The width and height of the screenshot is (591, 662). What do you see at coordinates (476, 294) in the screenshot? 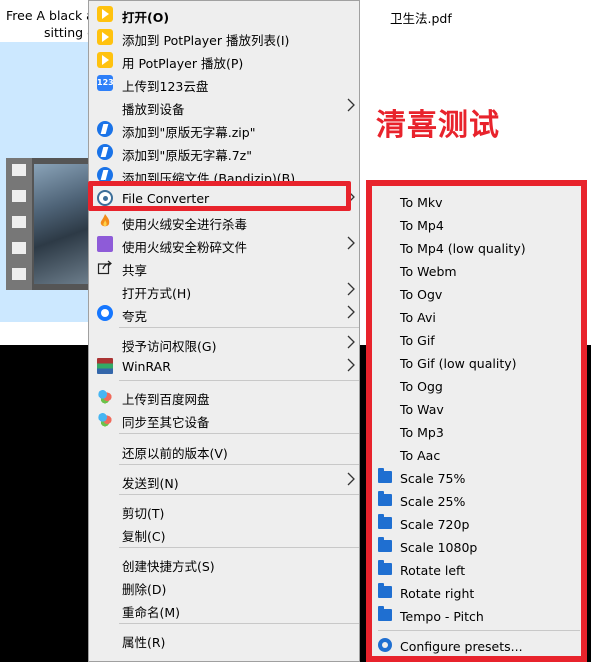
I see `submenu-item-to-ogv: To Ogv` at bounding box center [476, 294].